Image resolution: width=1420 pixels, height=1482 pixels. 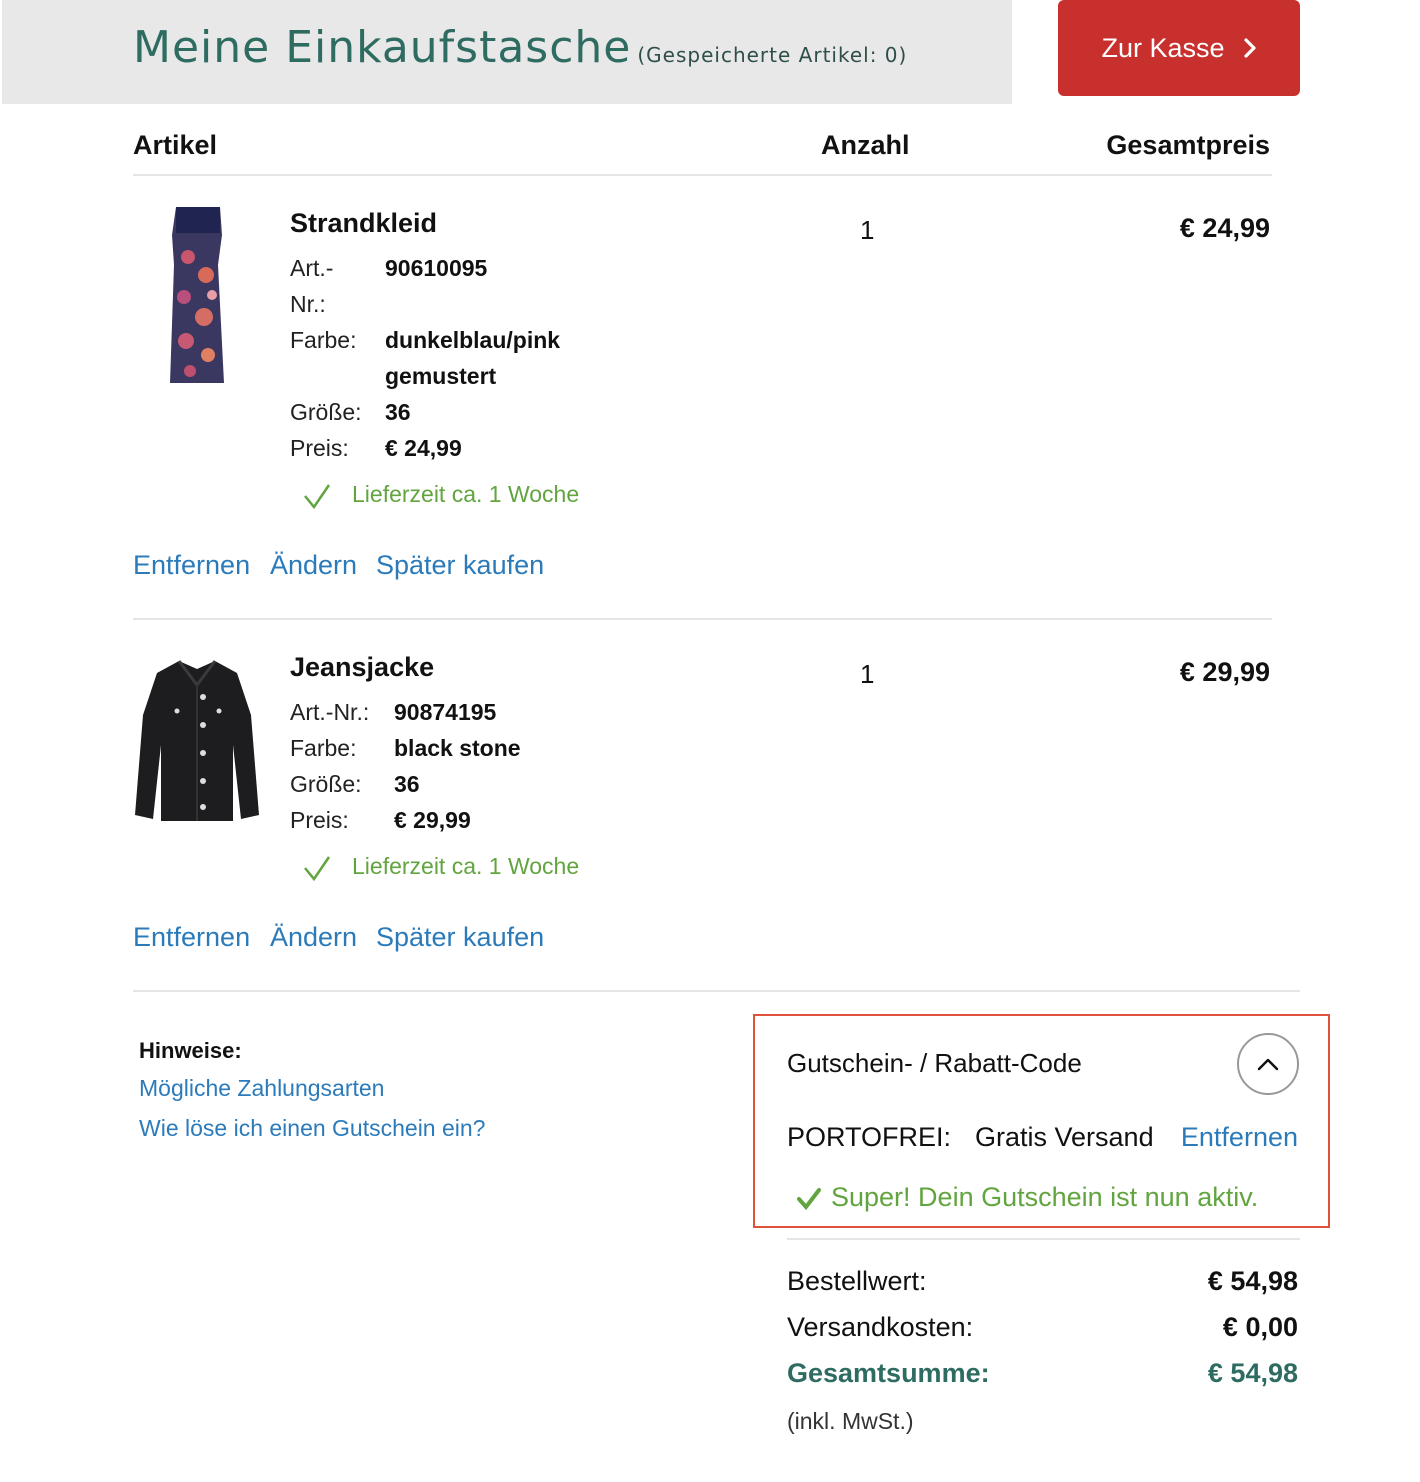 I want to click on hints-title: Hinweise:, so click(x=190, y=1050).